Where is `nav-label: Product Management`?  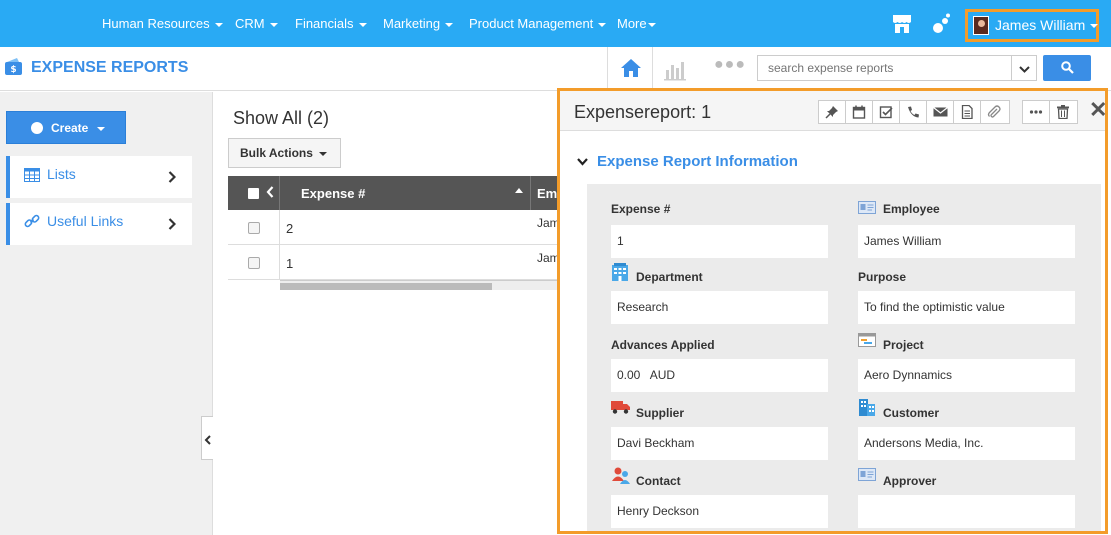 nav-label: Product Management is located at coordinates (531, 23).